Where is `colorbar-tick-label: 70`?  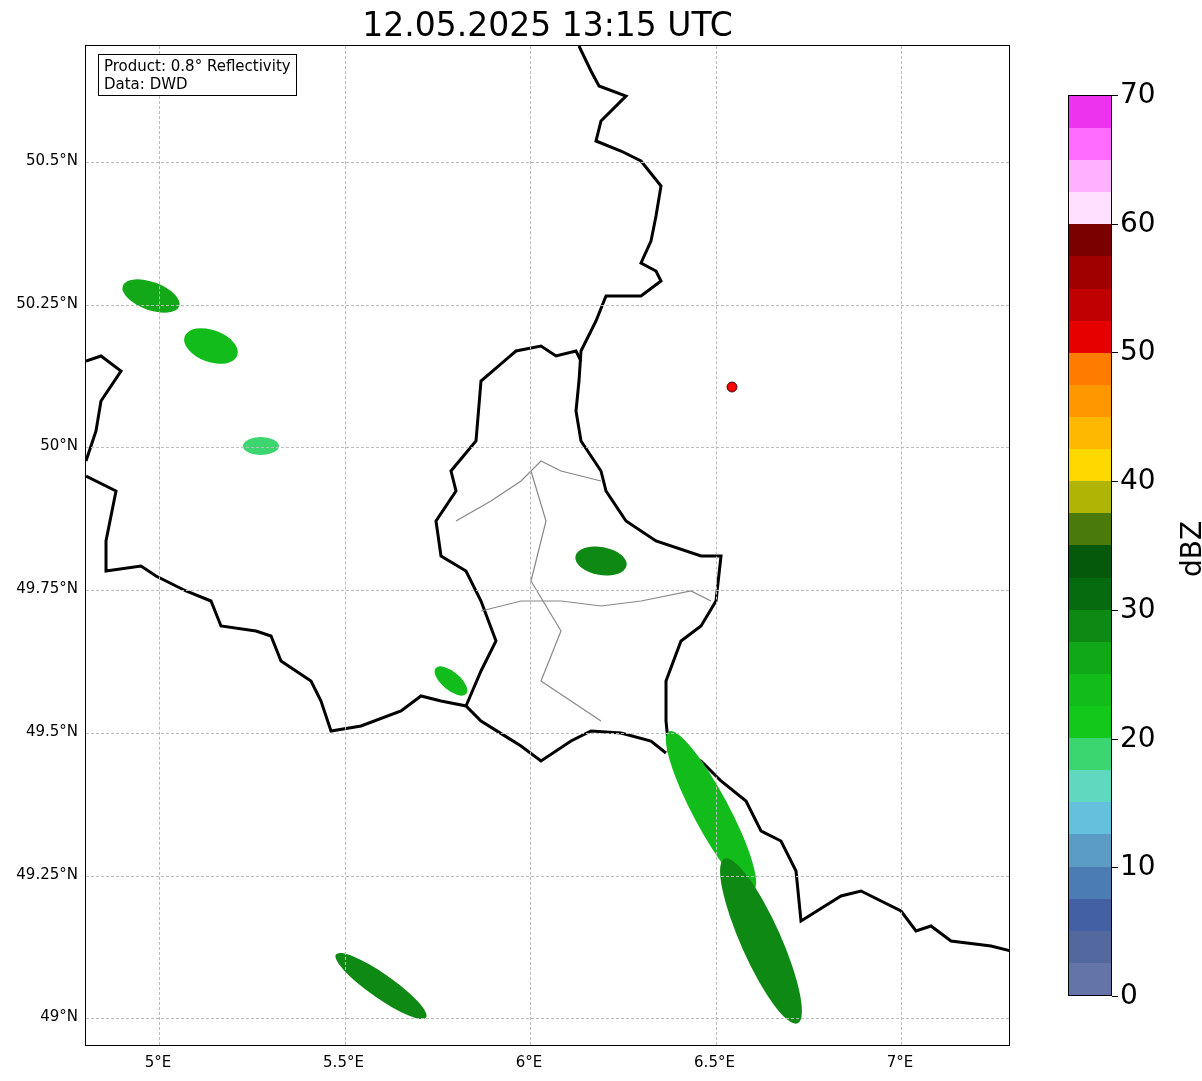
colorbar-tick-label: 70 is located at coordinates (1138, 94).